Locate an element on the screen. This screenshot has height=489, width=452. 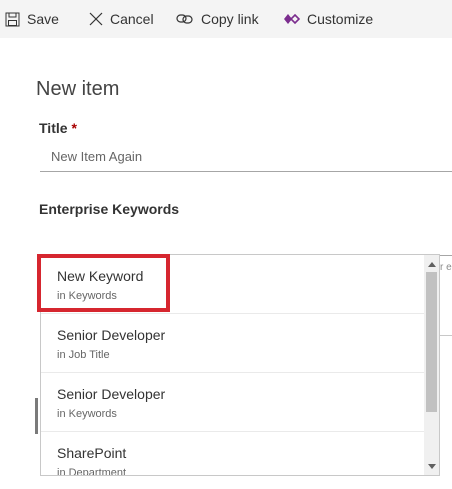
copy-link-label: Copy link is located at coordinates (230, 19).